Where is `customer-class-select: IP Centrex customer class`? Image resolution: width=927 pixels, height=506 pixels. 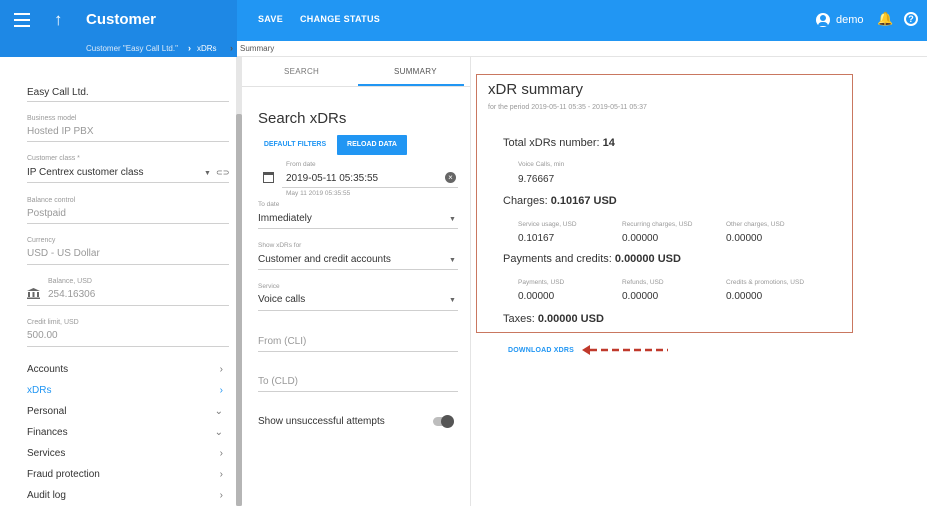
customer-class-select: IP Centrex customer class is located at coordinates (85, 172).